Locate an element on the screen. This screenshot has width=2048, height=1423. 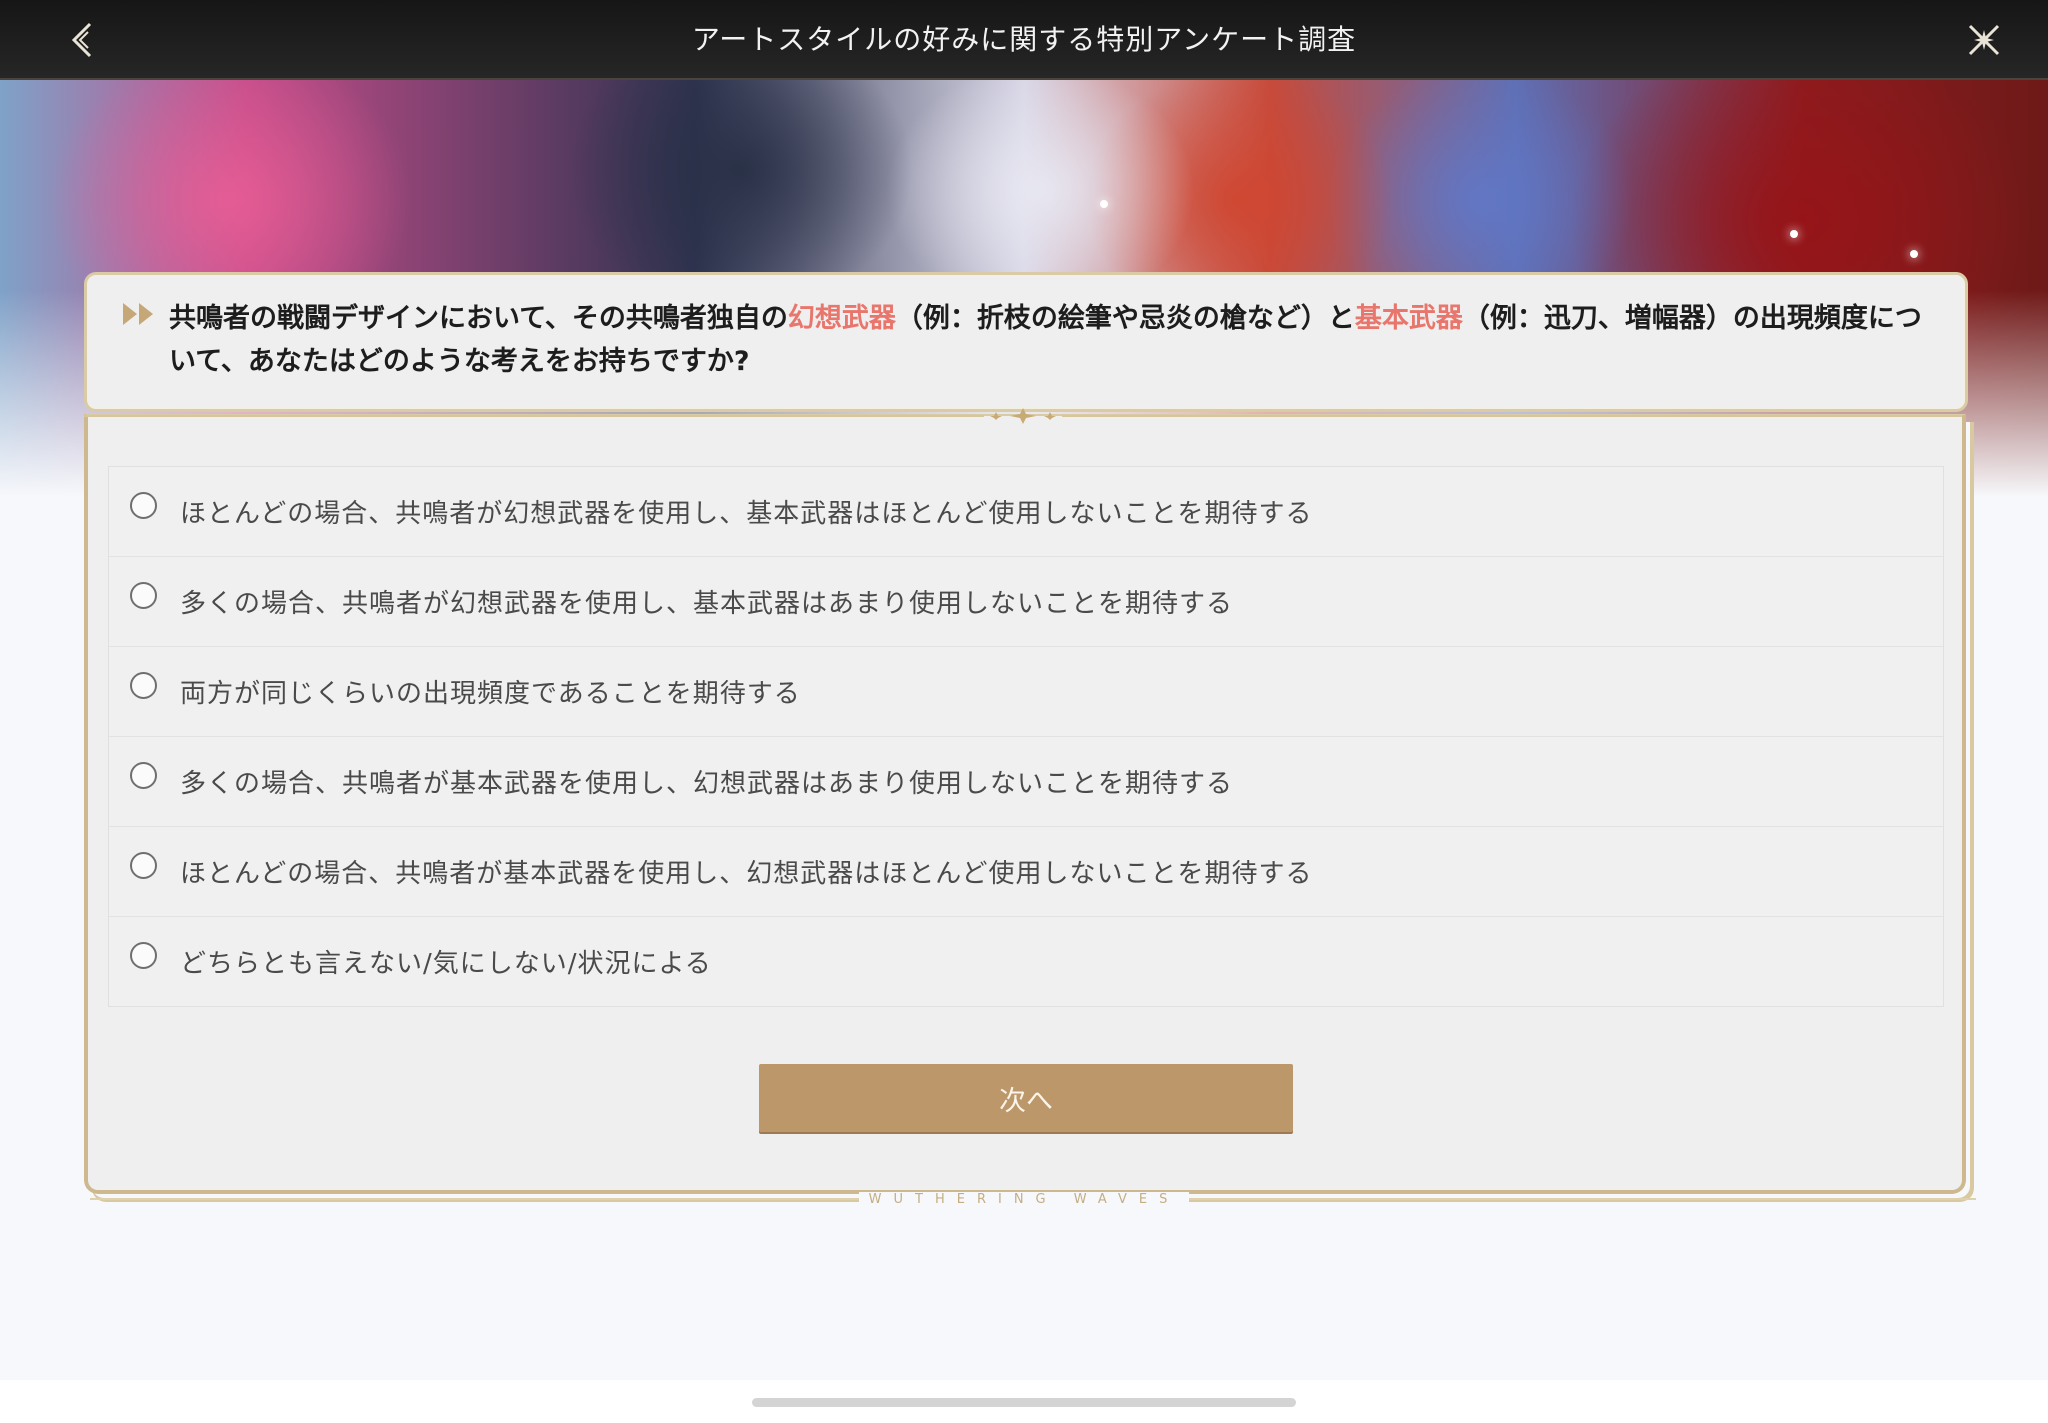
option-row: 多くの場合、共鳴者が幻想武器を使用し、基本武器はあまり使用しないことを期待する is located at coordinates (1026, 602).